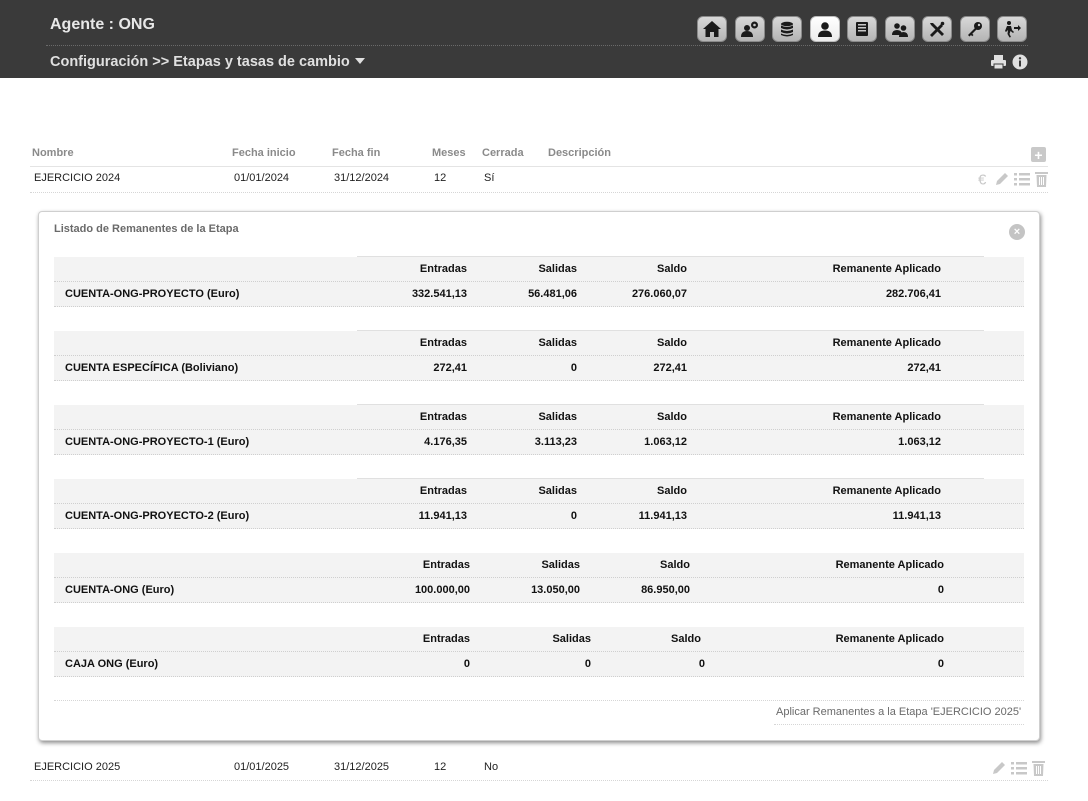 The image size is (1088, 801). I want to click on col-fecha-inicio: Fecha inicio, so click(264, 153).